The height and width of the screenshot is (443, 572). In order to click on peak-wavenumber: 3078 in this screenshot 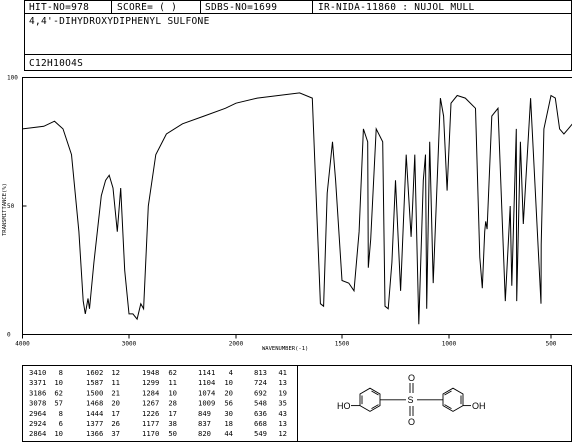, I will do `click(37, 403)`.